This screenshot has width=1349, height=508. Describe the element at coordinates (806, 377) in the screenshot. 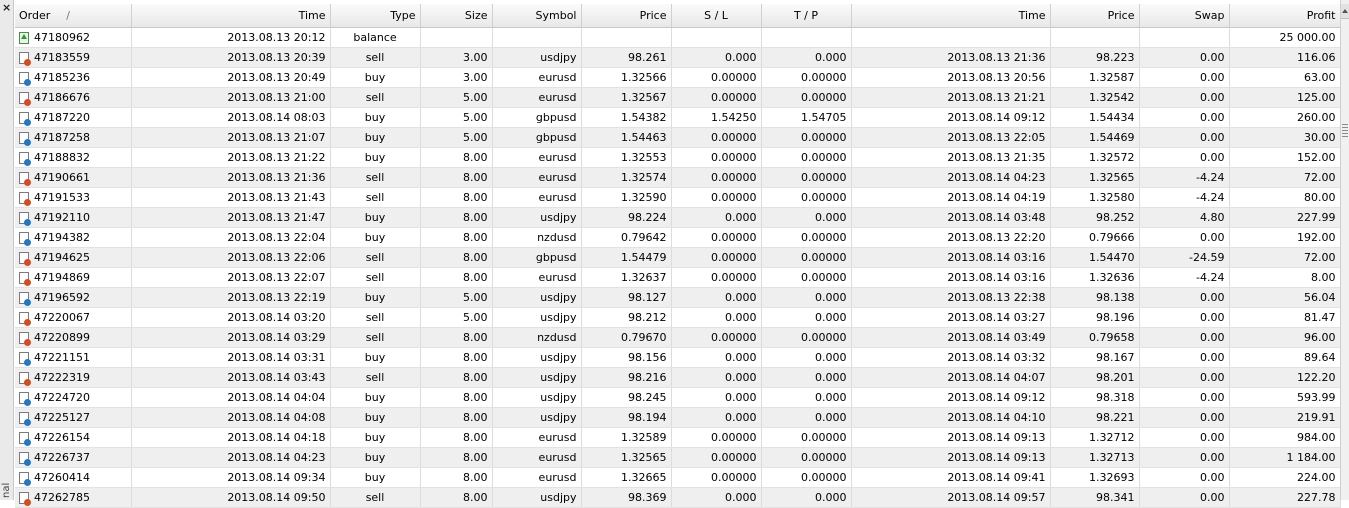

I see `cell-tp: 0.000` at that location.